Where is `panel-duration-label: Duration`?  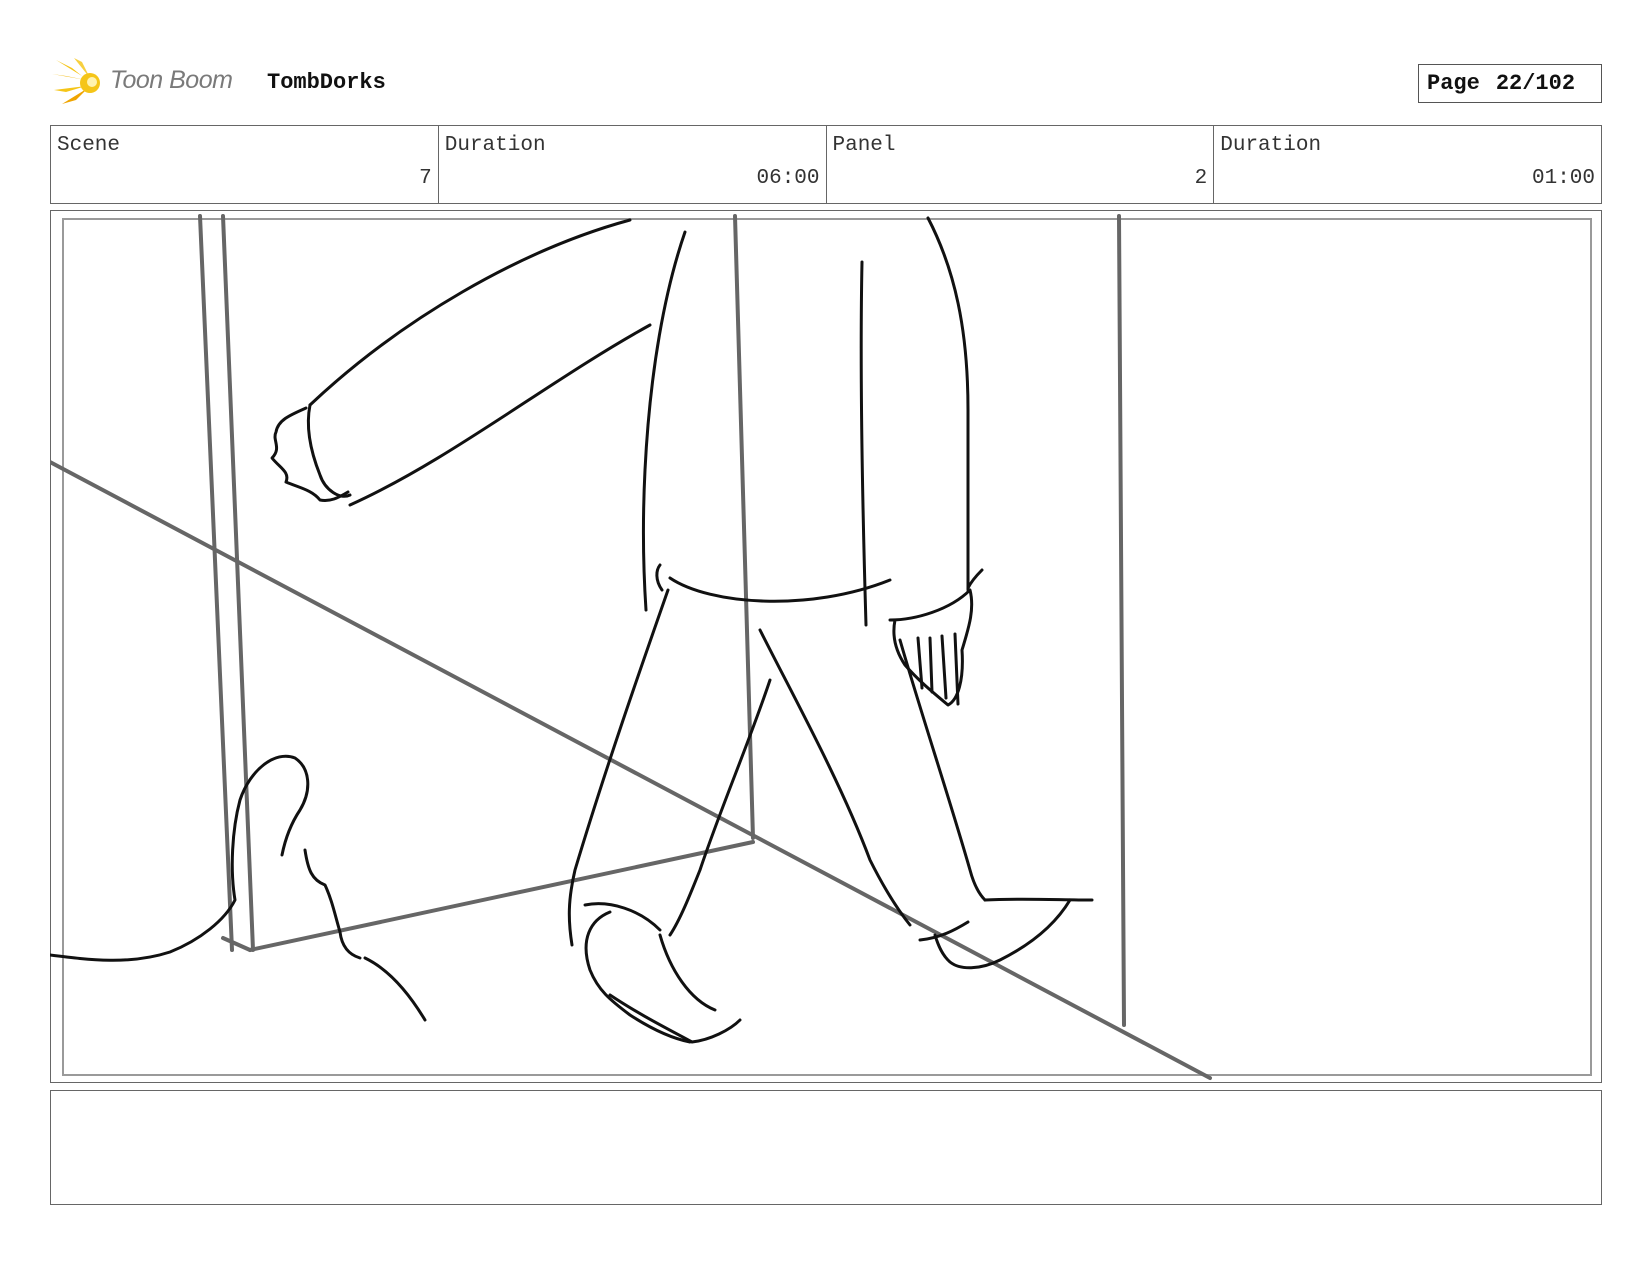 panel-duration-label: Duration is located at coordinates (1271, 145).